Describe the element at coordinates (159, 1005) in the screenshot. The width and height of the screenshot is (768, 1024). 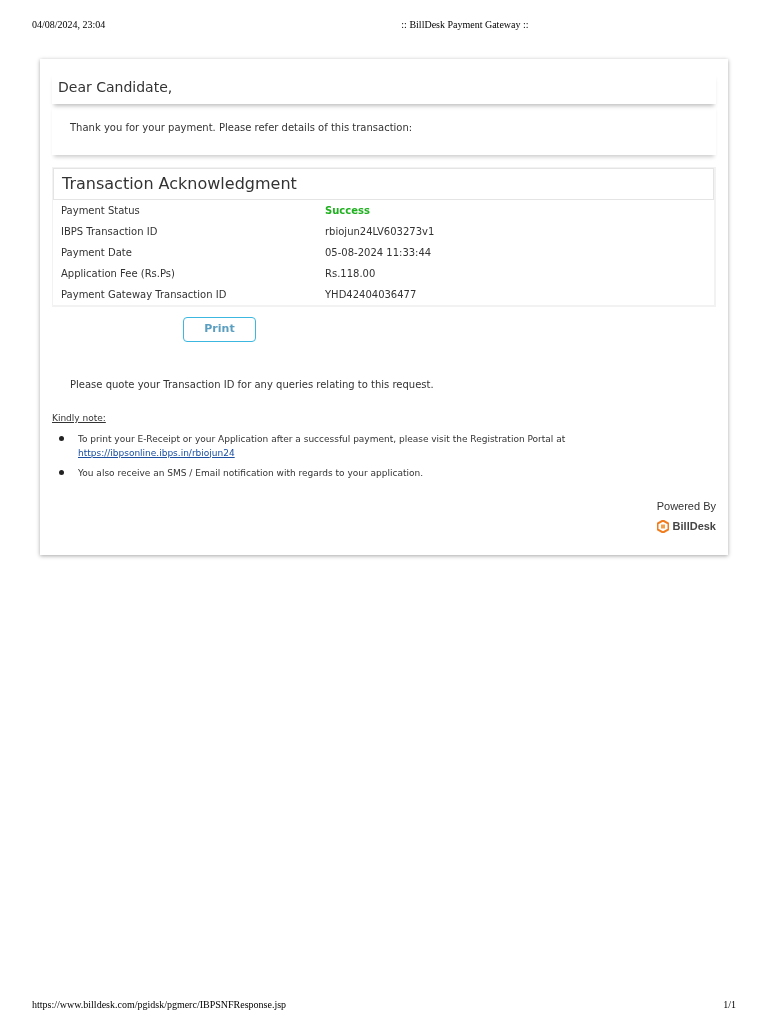
I see `page-url: https://www.billdesk.com/pgidsk/pgmerc/IBPSNFResponse.jsp` at that location.